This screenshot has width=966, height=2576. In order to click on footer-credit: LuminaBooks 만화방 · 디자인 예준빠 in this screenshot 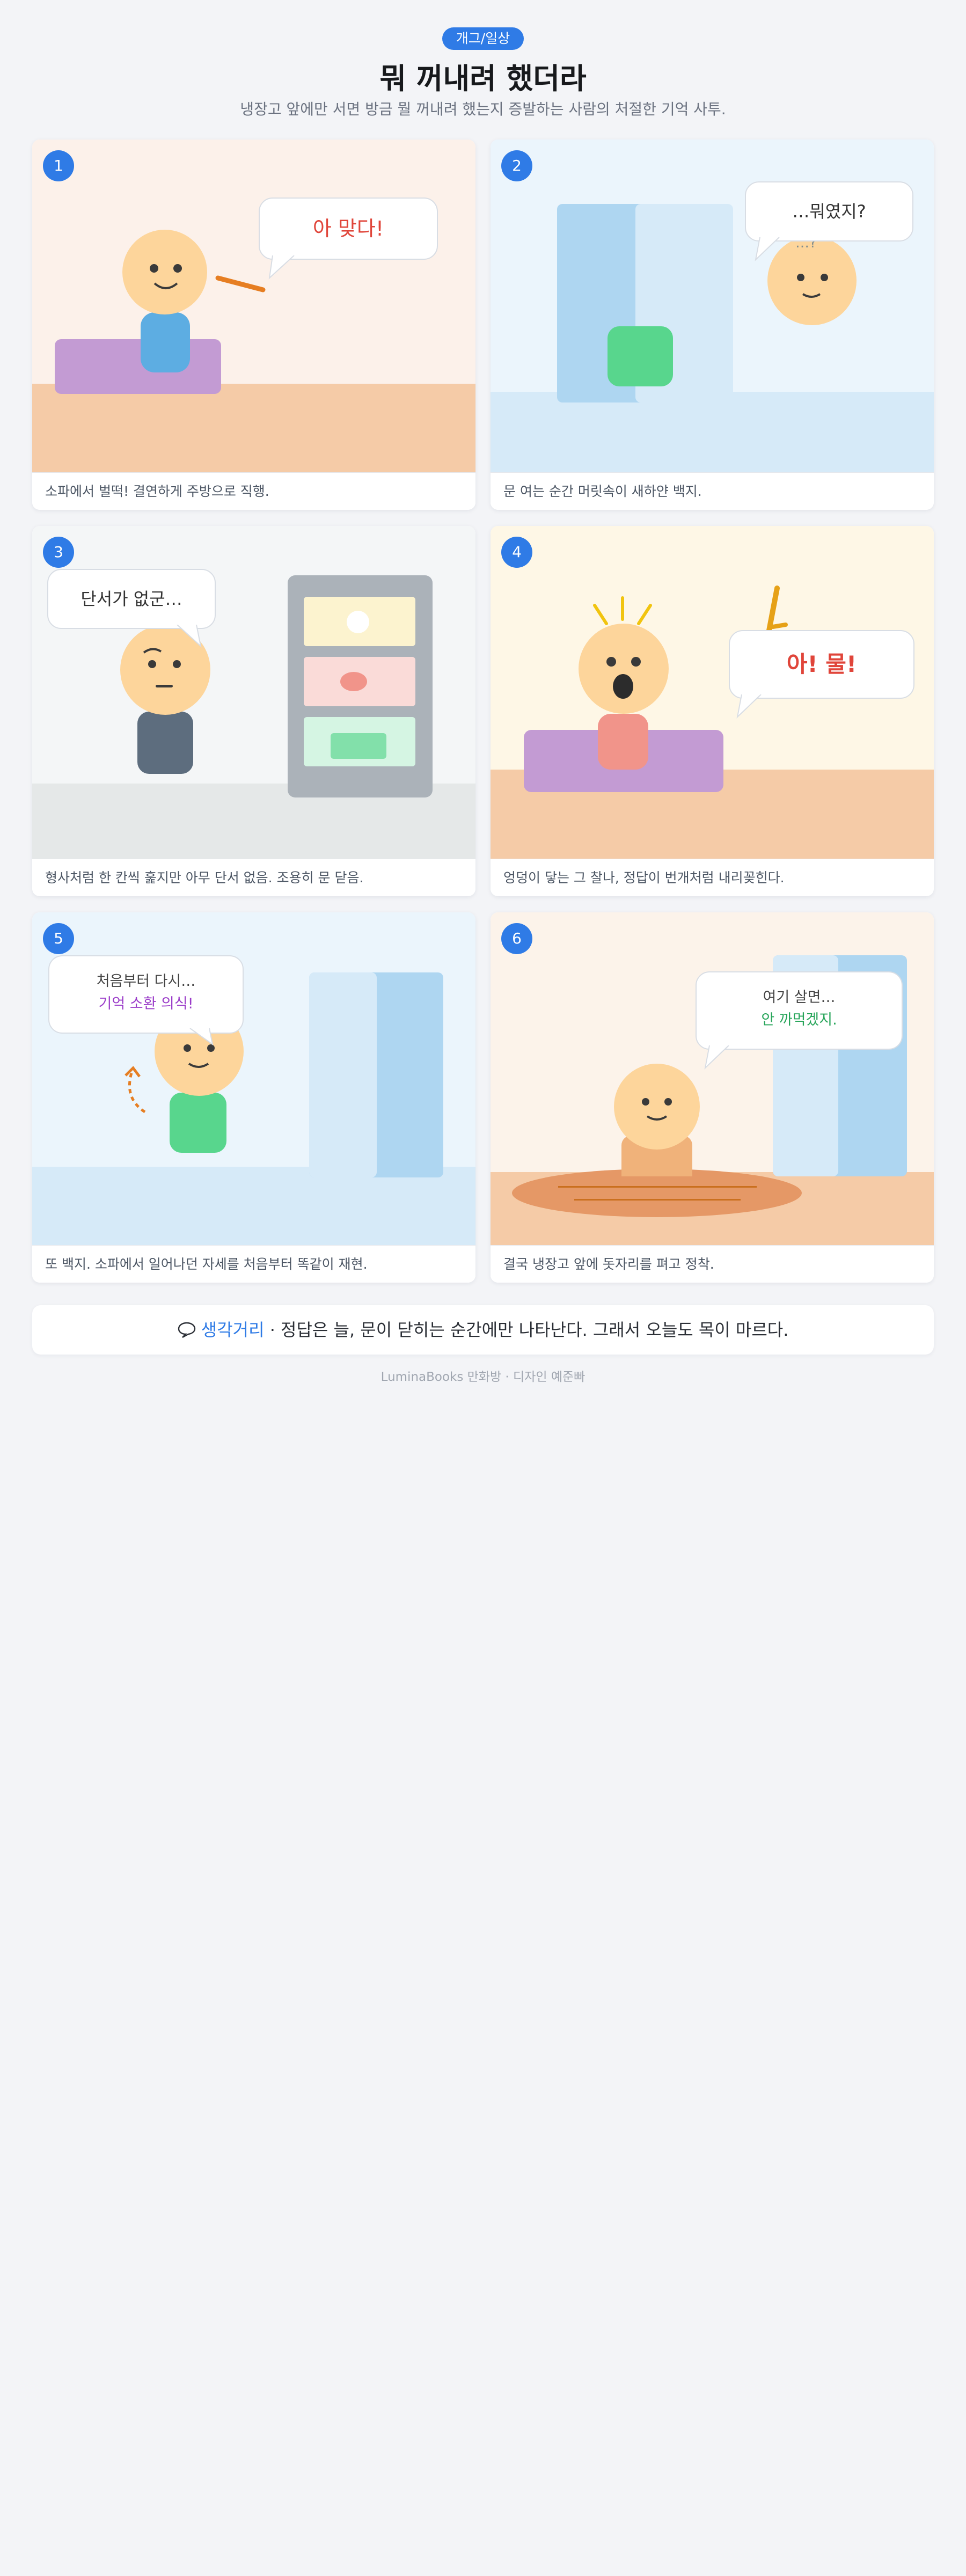, I will do `click(483, 1377)`.